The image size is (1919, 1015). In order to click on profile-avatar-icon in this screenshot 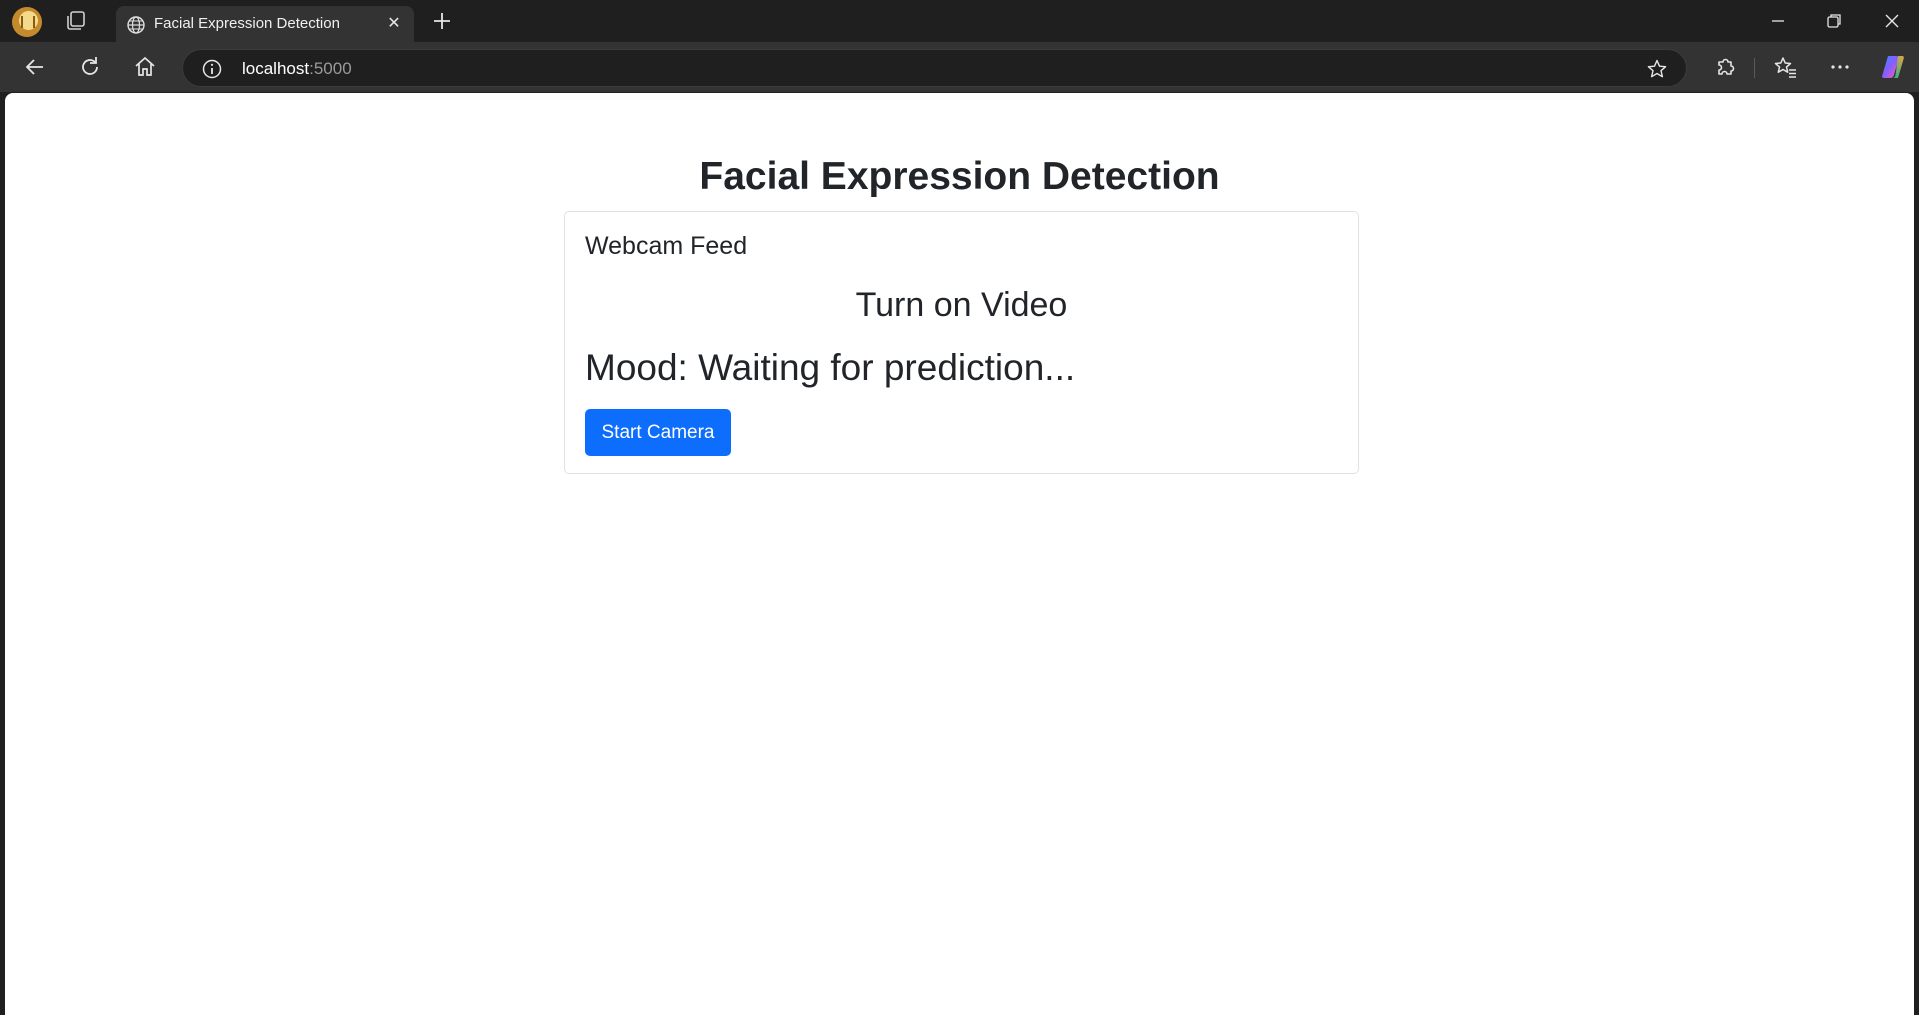, I will do `click(27, 22)`.